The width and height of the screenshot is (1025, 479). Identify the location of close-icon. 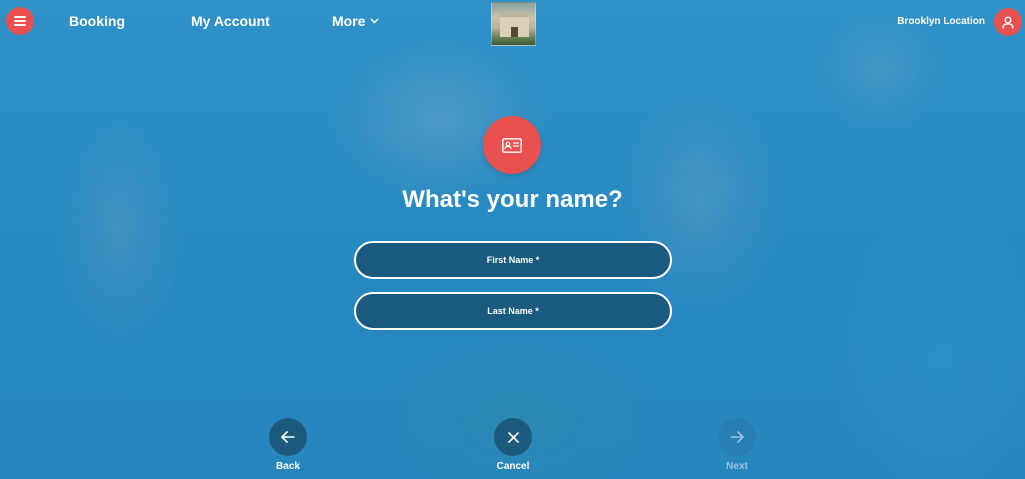
(513, 437).